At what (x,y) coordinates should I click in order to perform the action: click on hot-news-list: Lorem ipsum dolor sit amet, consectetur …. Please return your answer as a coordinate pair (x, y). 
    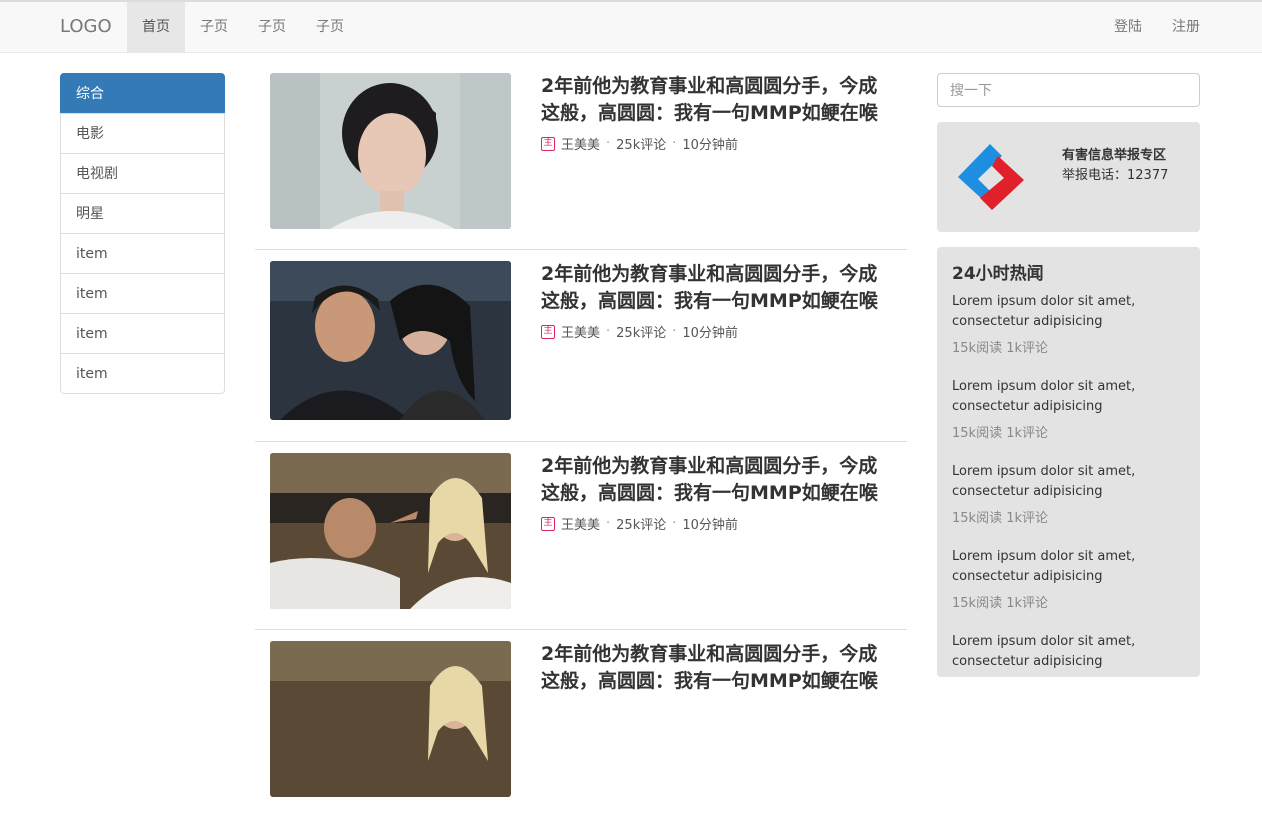
    Looking at the image, I should click on (1067, 484).